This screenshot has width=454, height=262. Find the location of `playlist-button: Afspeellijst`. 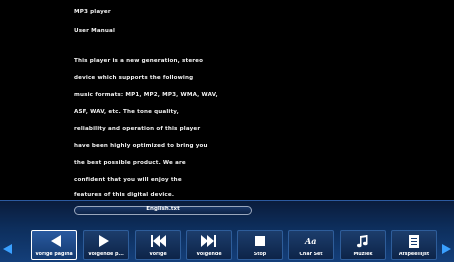

playlist-button: Afspeellijst is located at coordinates (414, 245).